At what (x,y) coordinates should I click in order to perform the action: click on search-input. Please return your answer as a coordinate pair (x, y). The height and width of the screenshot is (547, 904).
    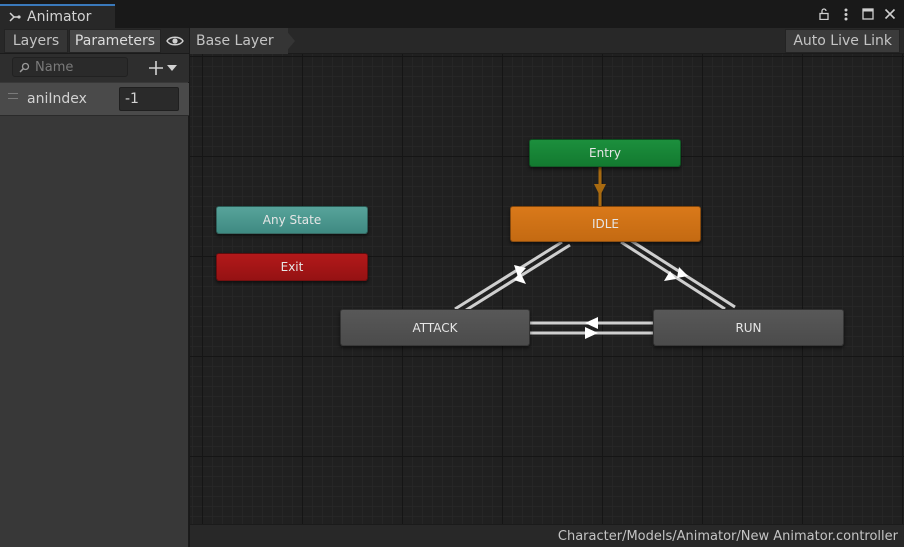
    Looking at the image, I should click on (75, 67).